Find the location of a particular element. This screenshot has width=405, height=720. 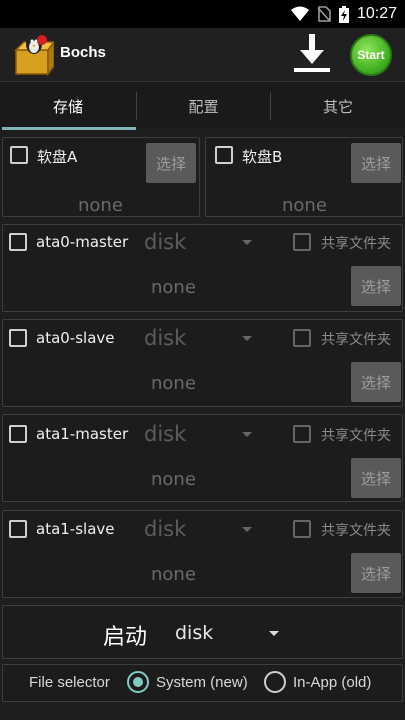

ata0-master-panel: ata0-master disk 共享文件夹 none 选择 is located at coordinates (202, 268).